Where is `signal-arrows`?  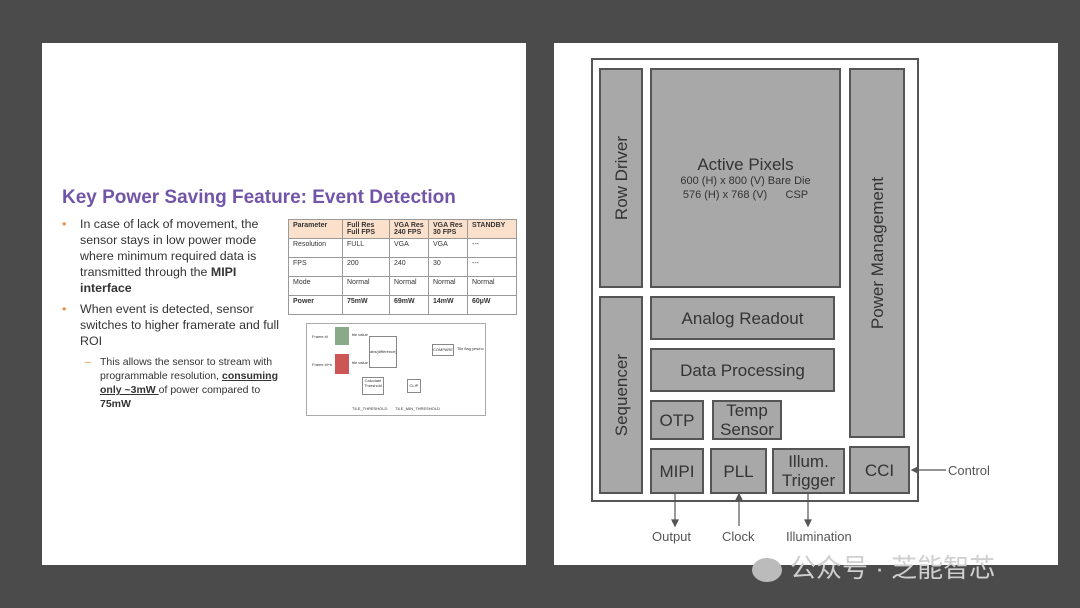
signal-arrows is located at coordinates (808, 497).